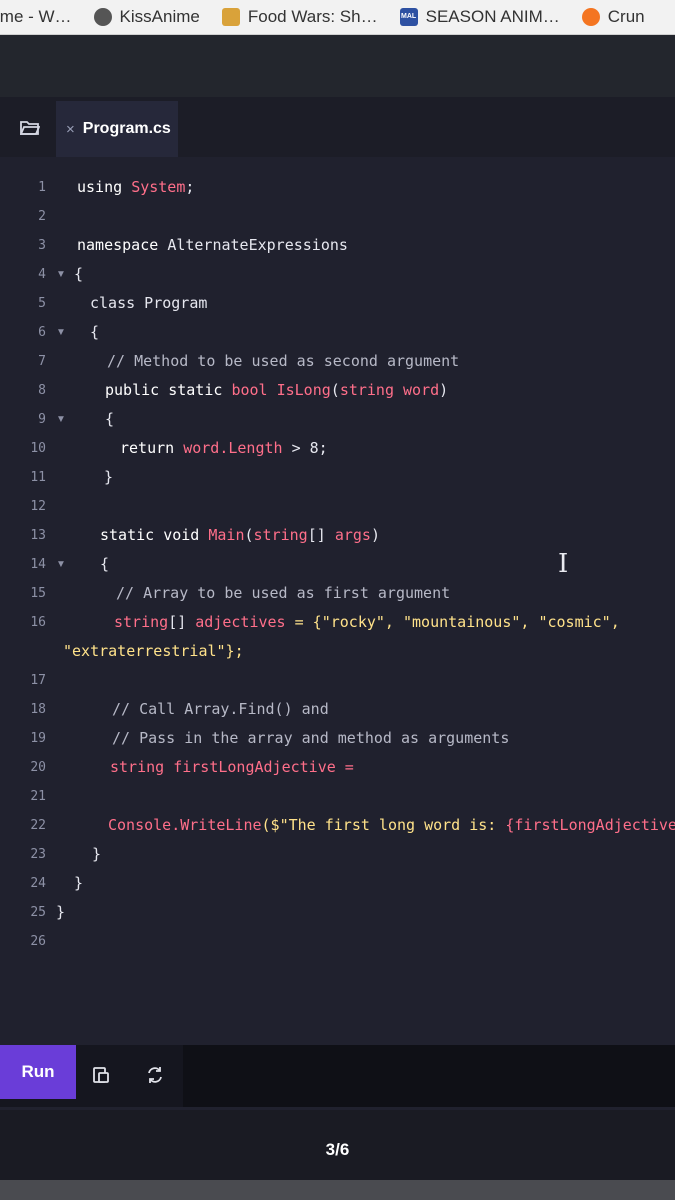 The image size is (675, 1200). What do you see at coordinates (389, 390) in the screenshot?
I see `type-name: string word` at bounding box center [389, 390].